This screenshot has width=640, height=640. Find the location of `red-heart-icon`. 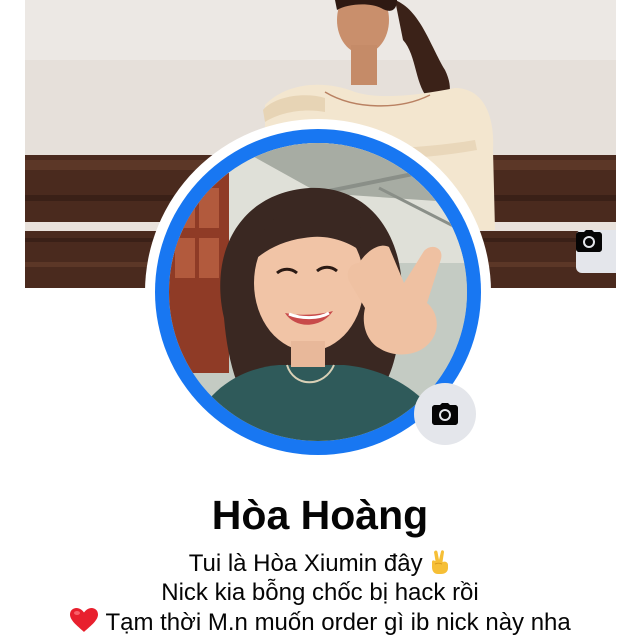

red-heart-icon is located at coordinates (84, 620).